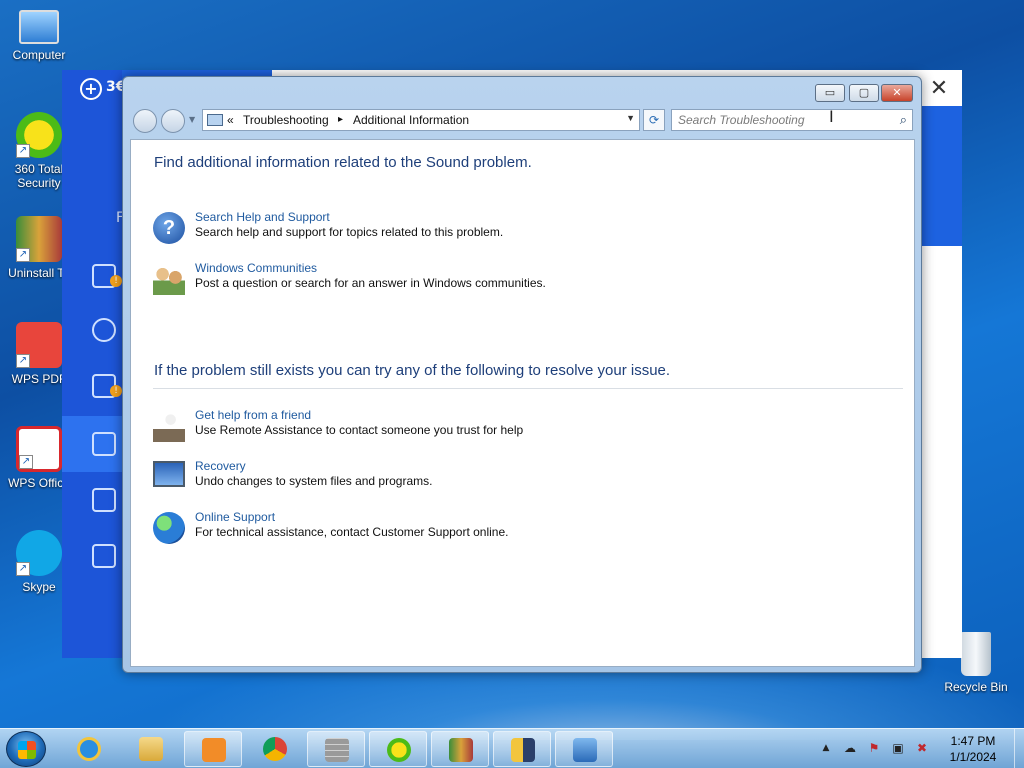 This screenshot has height=768, width=1024. I want to click on show-desktop-button, so click(1019, 748).